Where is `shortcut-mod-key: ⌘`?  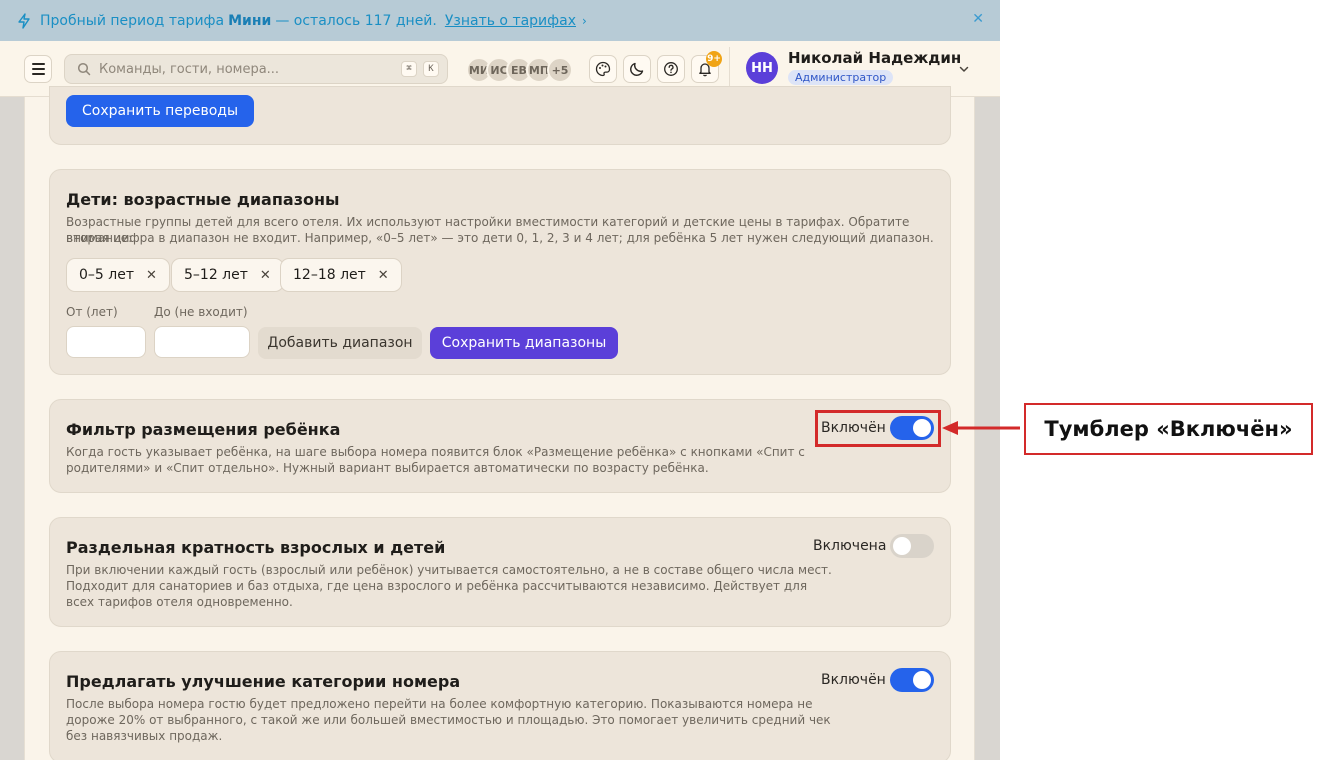
shortcut-mod-key: ⌘ is located at coordinates (409, 69).